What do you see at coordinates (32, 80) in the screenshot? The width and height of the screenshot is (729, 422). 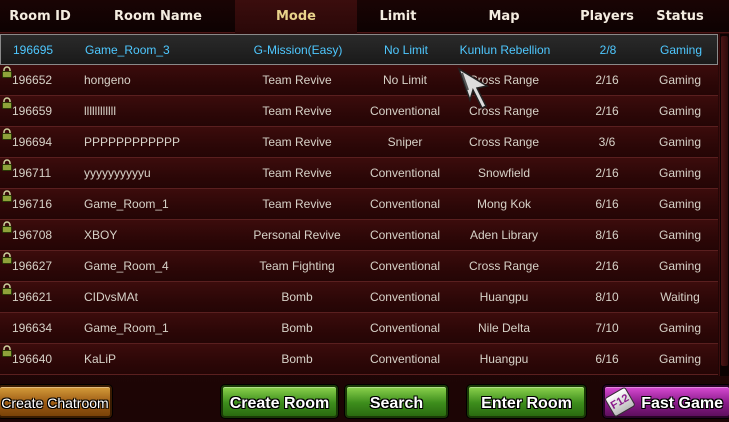 I see `room-id: 196652` at bounding box center [32, 80].